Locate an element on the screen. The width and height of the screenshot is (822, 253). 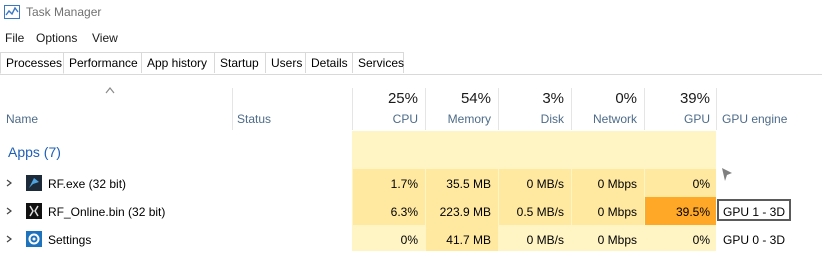
tab-services: Services is located at coordinates (378, 62).